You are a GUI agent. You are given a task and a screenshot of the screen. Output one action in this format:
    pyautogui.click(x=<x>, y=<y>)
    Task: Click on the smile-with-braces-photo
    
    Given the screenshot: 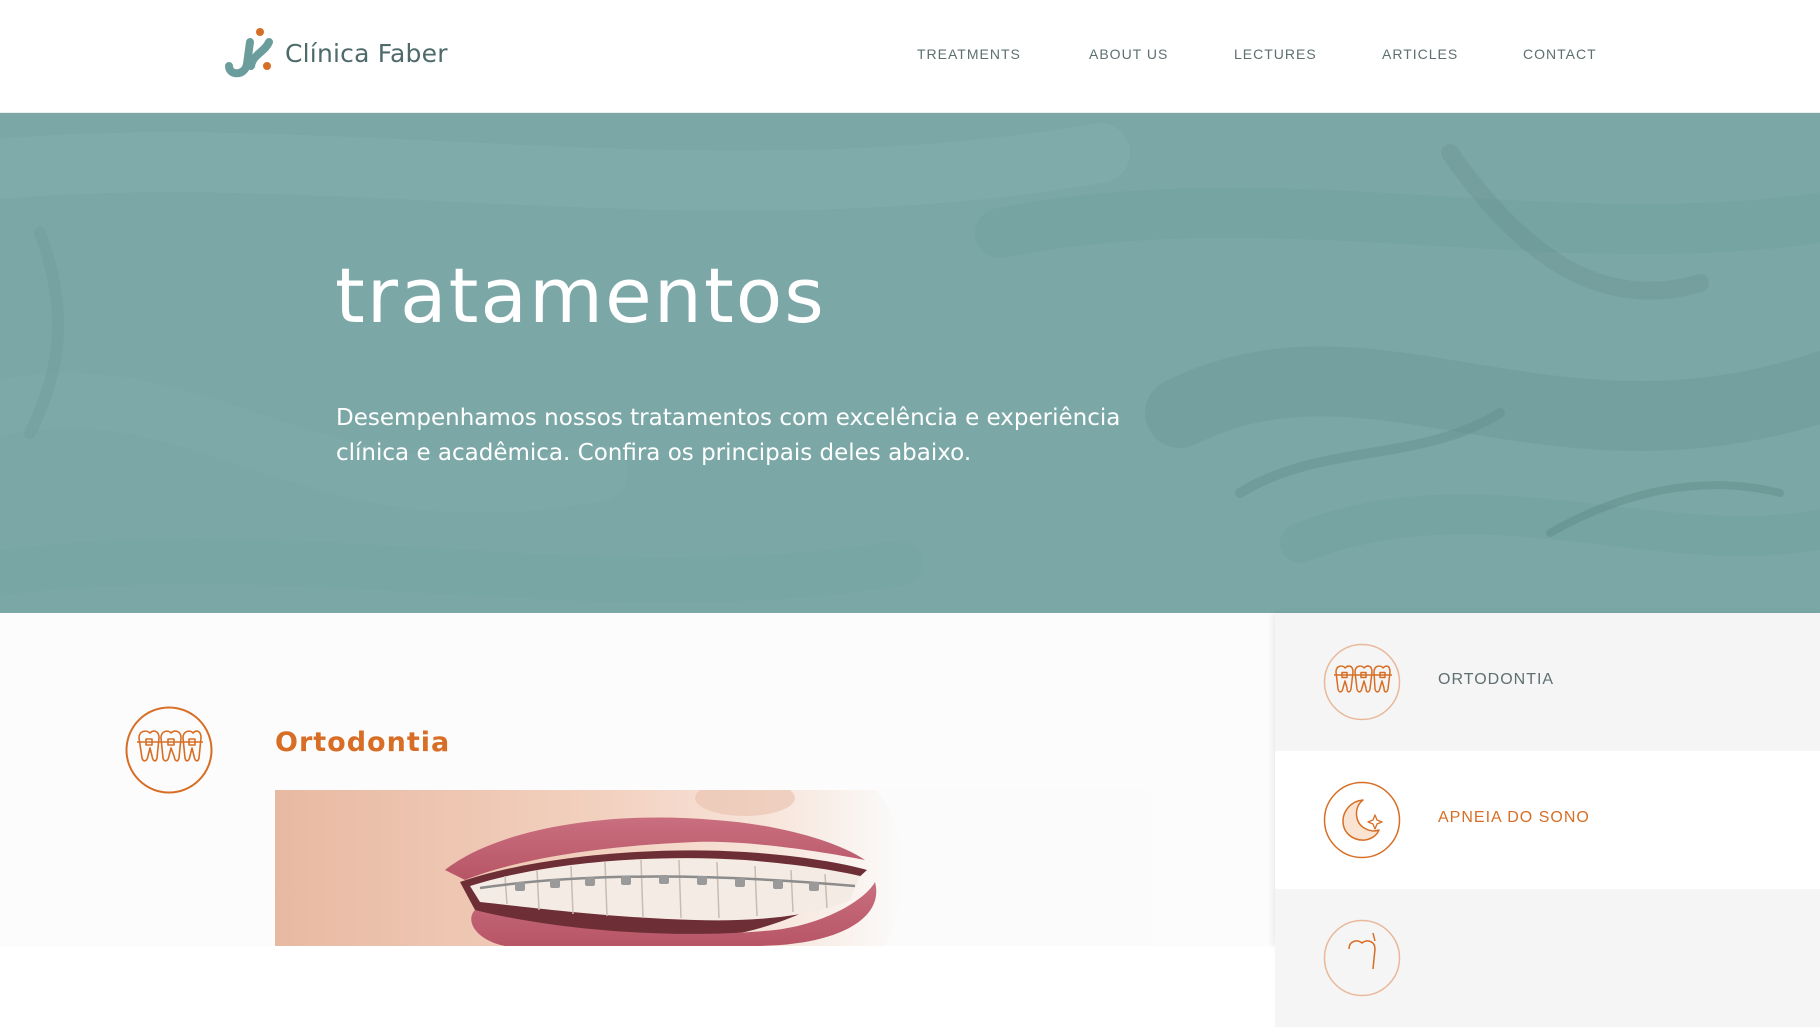 What is the action you would take?
    pyautogui.click(x=713, y=868)
    